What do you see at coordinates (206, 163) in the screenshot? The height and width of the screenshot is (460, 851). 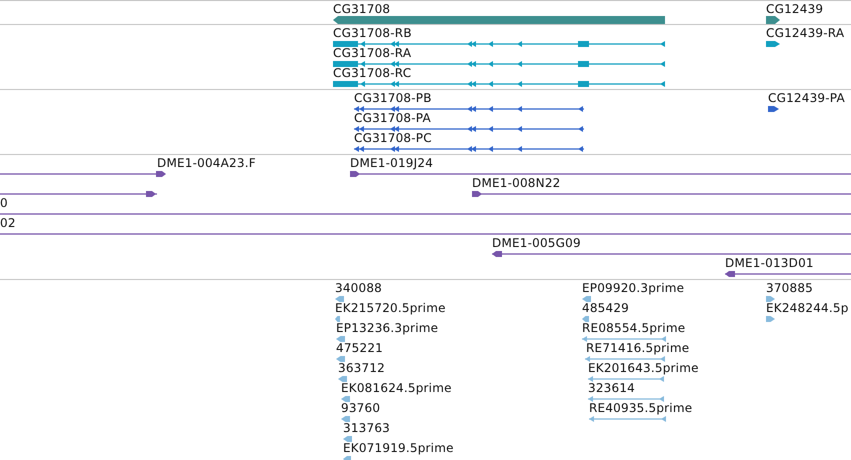 I see `feature-label: DME1-004A23.F` at bounding box center [206, 163].